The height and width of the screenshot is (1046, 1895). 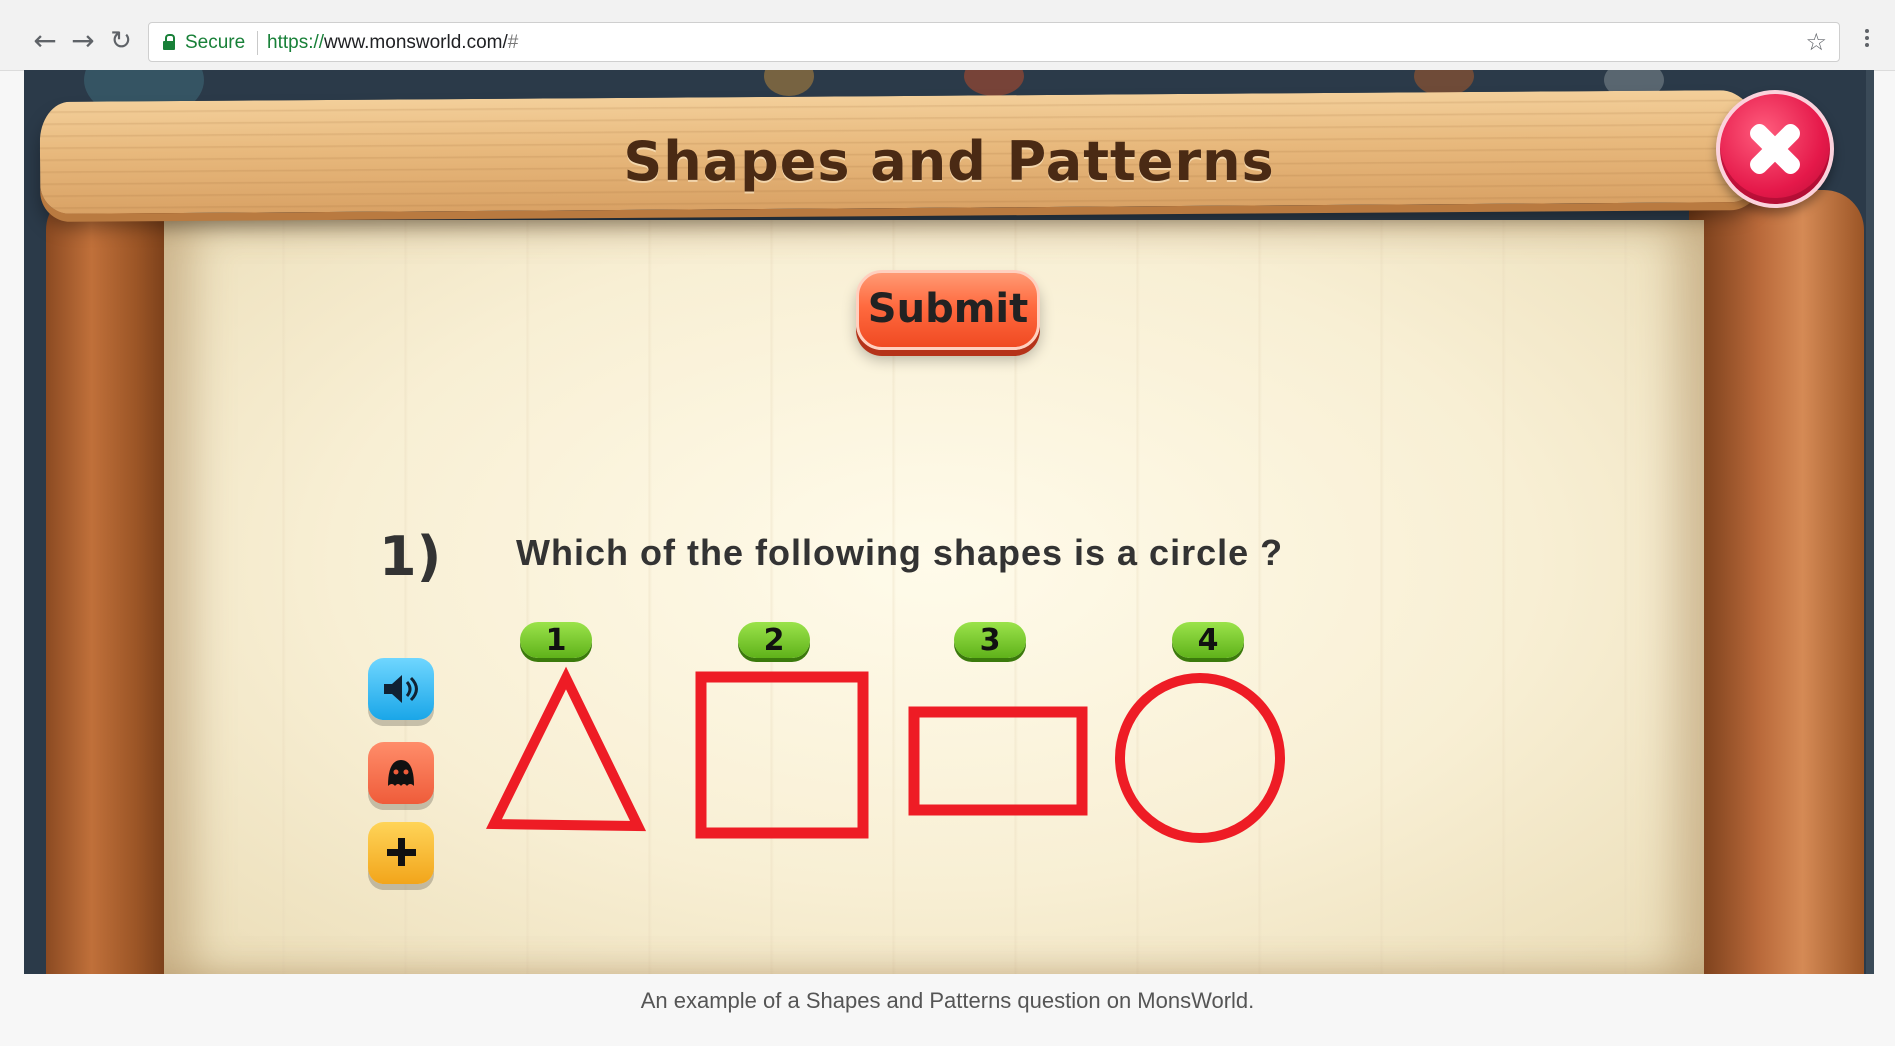 I want to click on secure-label: Secure, so click(x=215, y=42).